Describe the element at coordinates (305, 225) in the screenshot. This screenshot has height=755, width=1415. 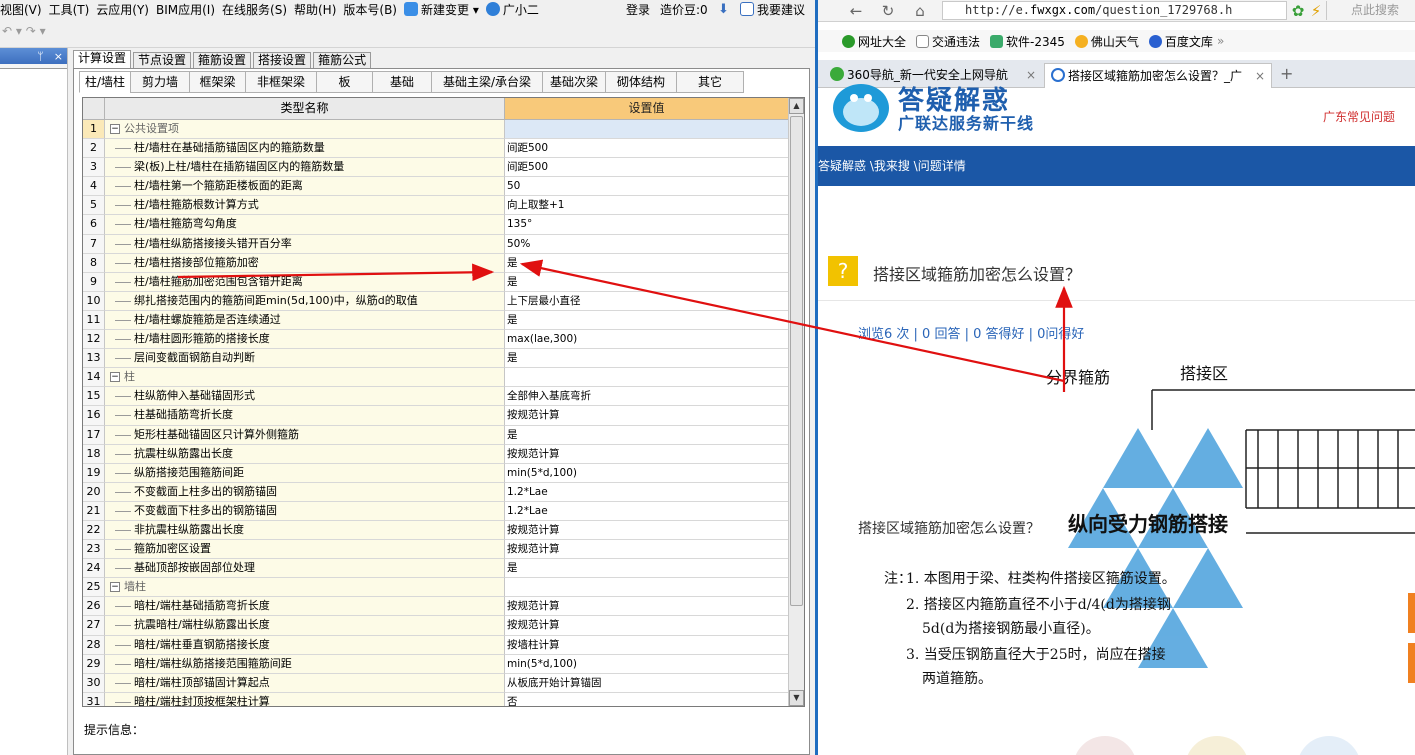
I see `setting-name-cell: 柱/墙柱箍筋弯勾角度` at that location.